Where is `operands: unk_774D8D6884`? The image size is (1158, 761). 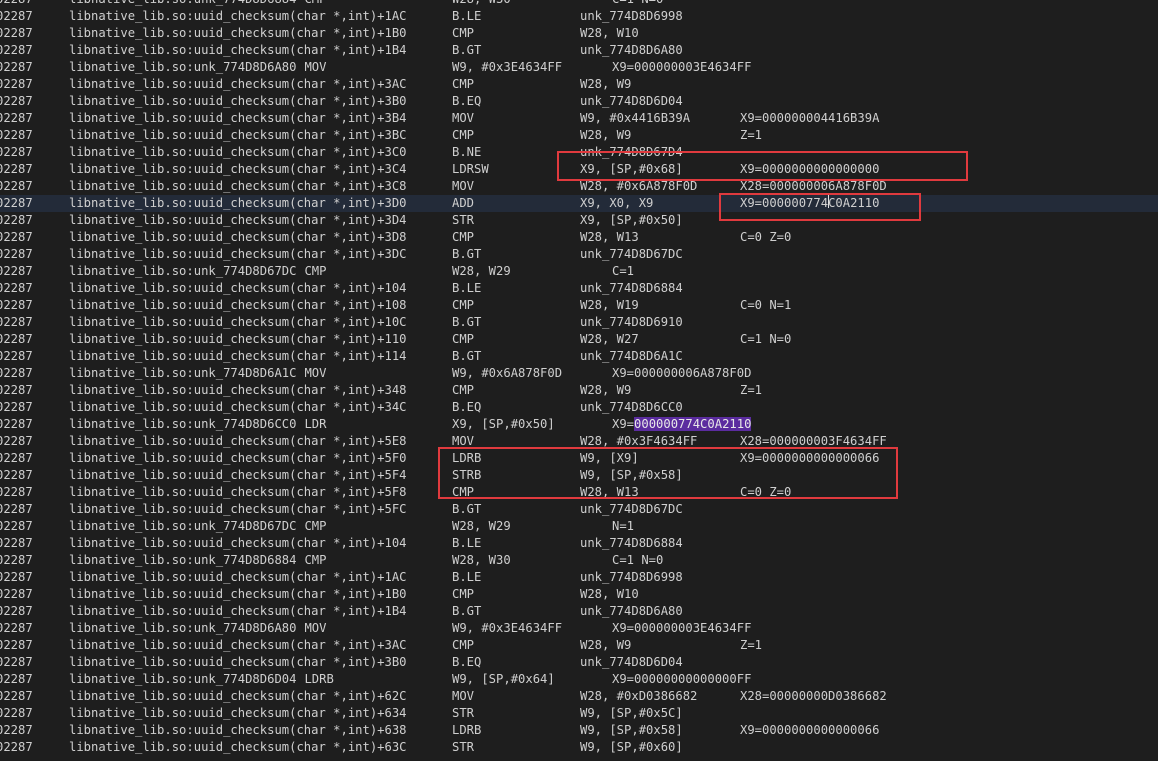
operands: unk_774D8D6884 is located at coordinates (631, 543).